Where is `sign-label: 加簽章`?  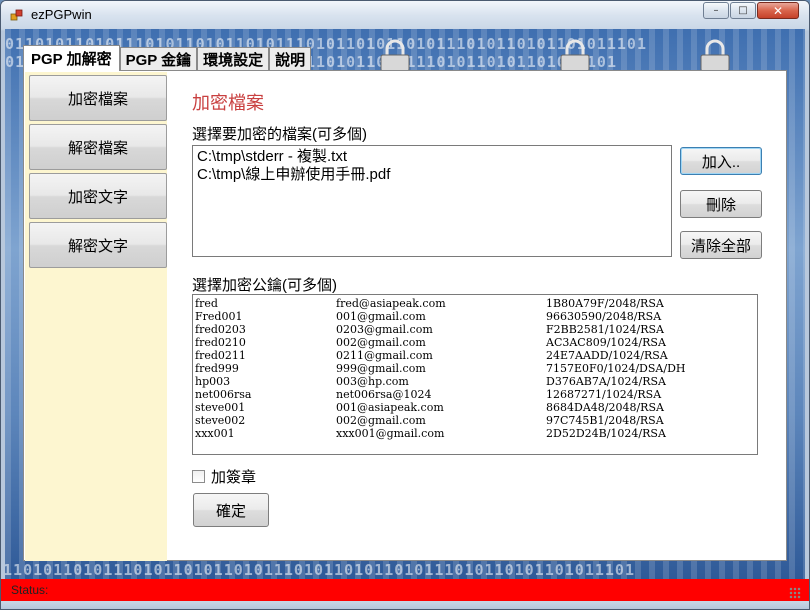
sign-label: 加簽章 is located at coordinates (234, 477).